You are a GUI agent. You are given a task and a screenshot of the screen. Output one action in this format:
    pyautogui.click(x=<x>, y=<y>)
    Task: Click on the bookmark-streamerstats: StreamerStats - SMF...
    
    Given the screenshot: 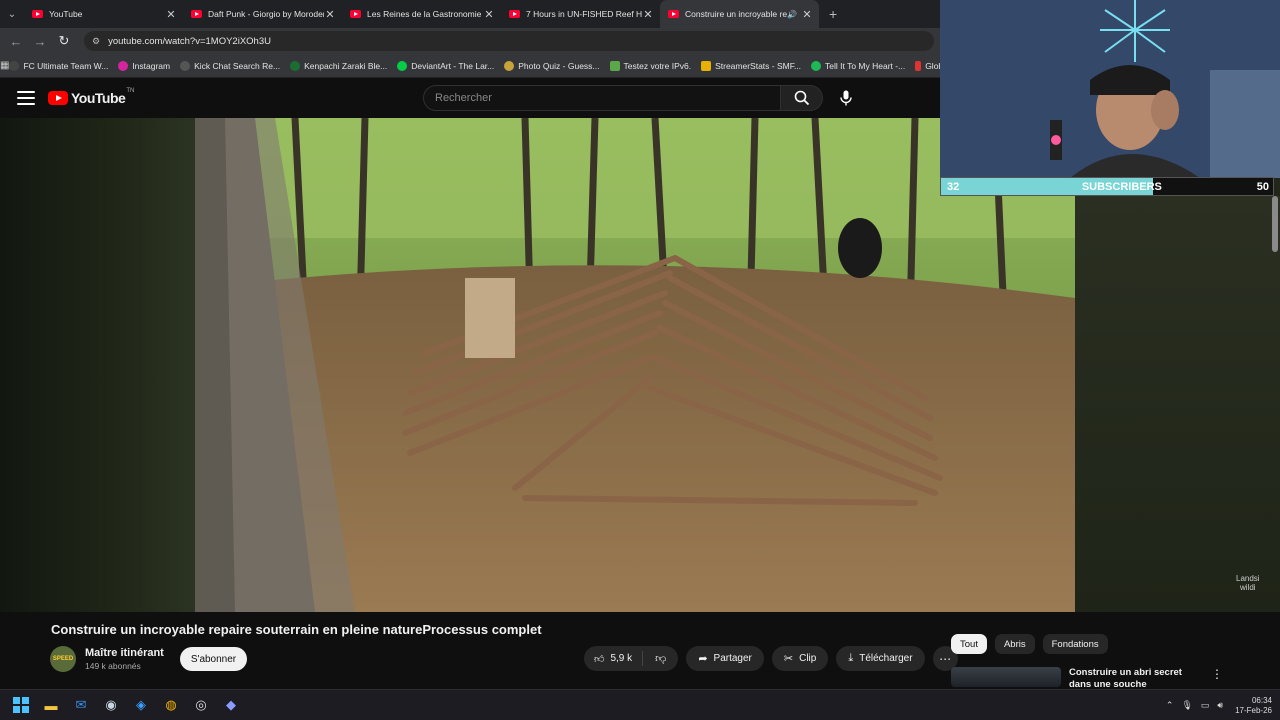 What is the action you would take?
    pyautogui.click(x=751, y=65)
    